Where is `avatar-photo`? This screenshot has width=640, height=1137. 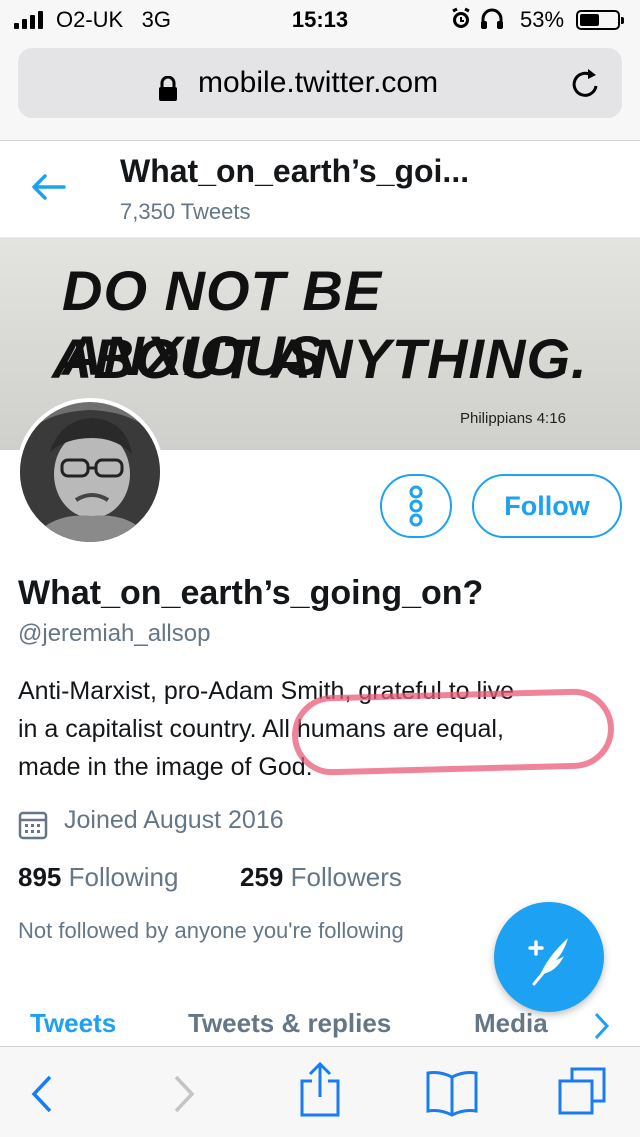 avatar-photo is located at coordinates (90, 472).